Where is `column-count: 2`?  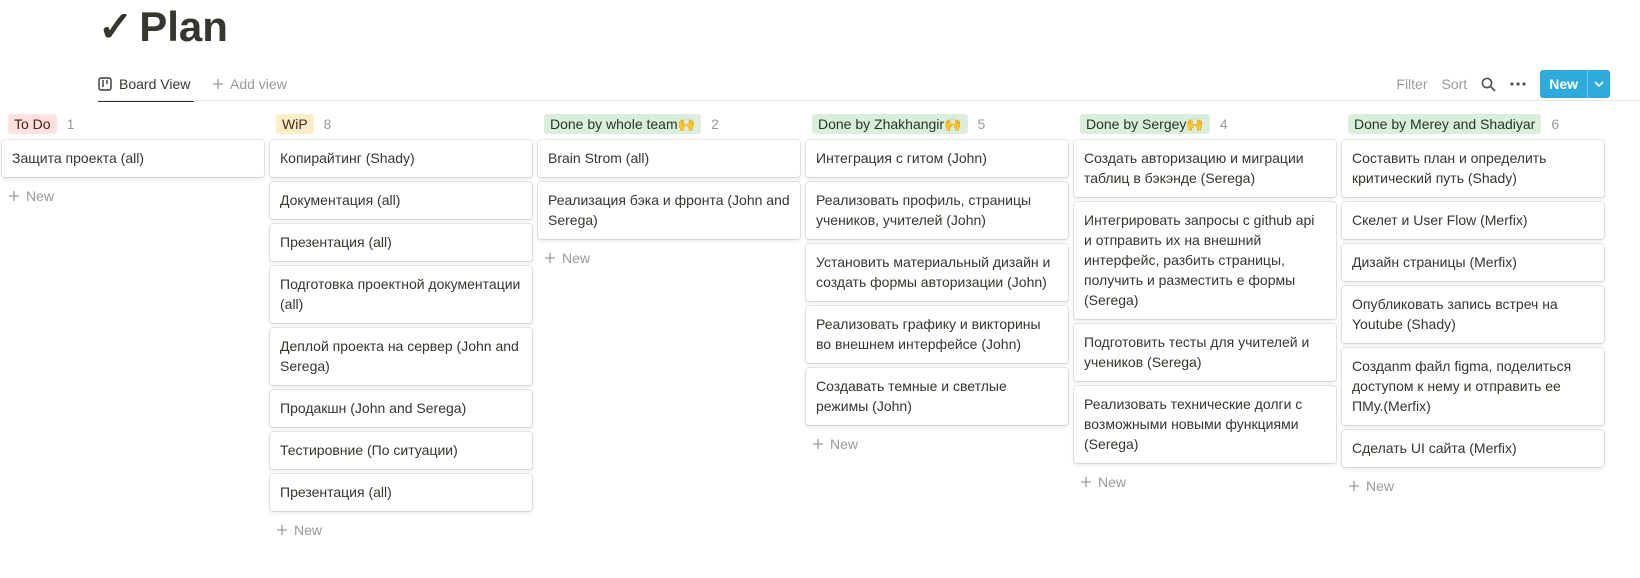
column-count: 2 is located at coordinates (715, 124).